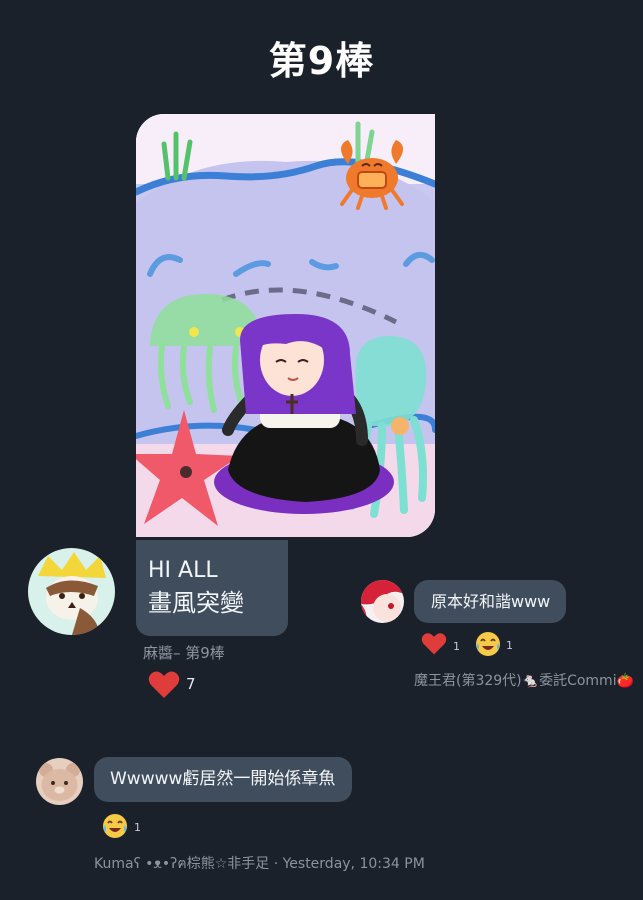 This screenshot has height=900, width=643. What do you see at coordinates (212, 588) in the screenshot?
I see `post-message-bubble: HI ALL 畫風突變` at bounding box center [212, 588].